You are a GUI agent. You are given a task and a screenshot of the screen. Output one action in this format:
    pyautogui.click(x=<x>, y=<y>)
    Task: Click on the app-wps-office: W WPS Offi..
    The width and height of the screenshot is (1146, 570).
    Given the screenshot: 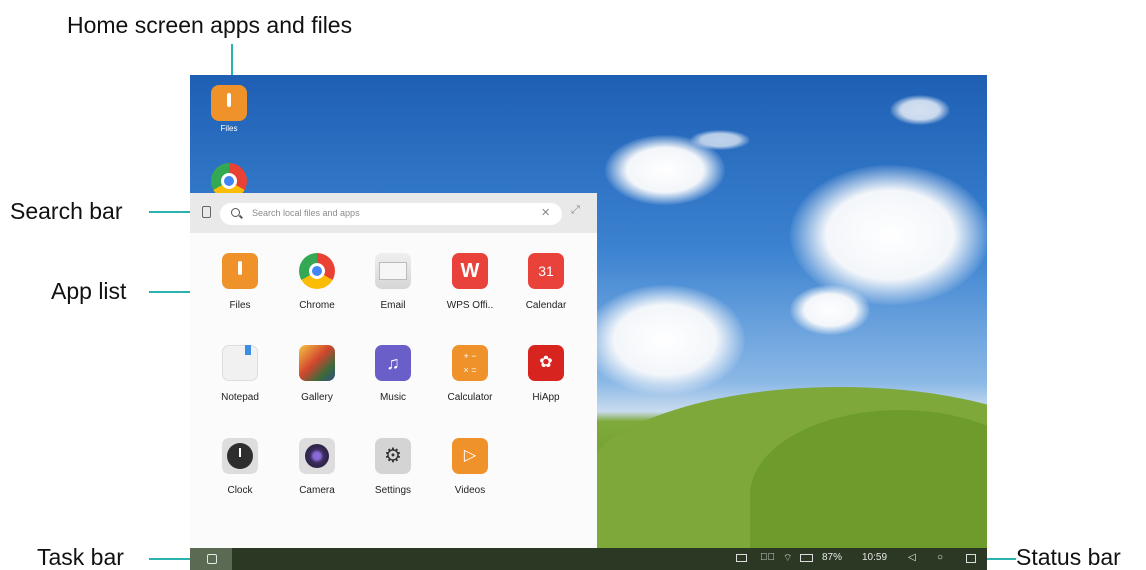 What is the action you would take?
    pyautogui.click(x=470, y=282)
    